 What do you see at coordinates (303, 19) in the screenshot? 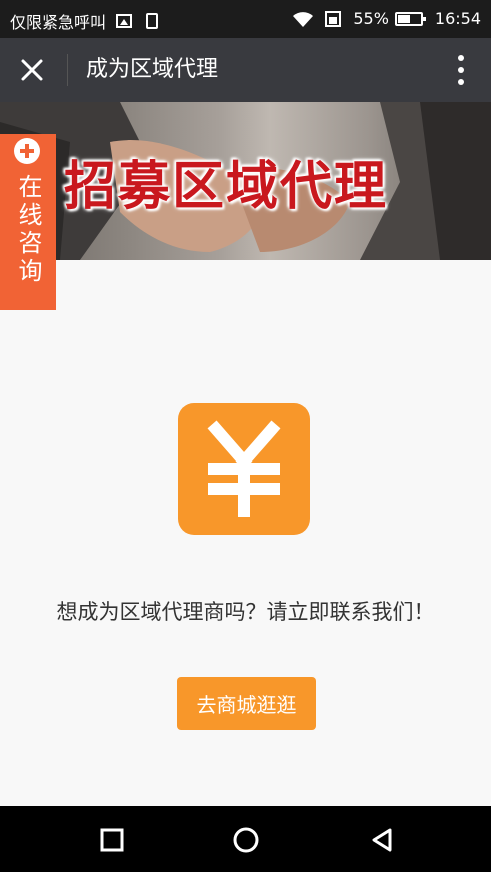
I see `wifi-icon` at bounding box center [303, 19].